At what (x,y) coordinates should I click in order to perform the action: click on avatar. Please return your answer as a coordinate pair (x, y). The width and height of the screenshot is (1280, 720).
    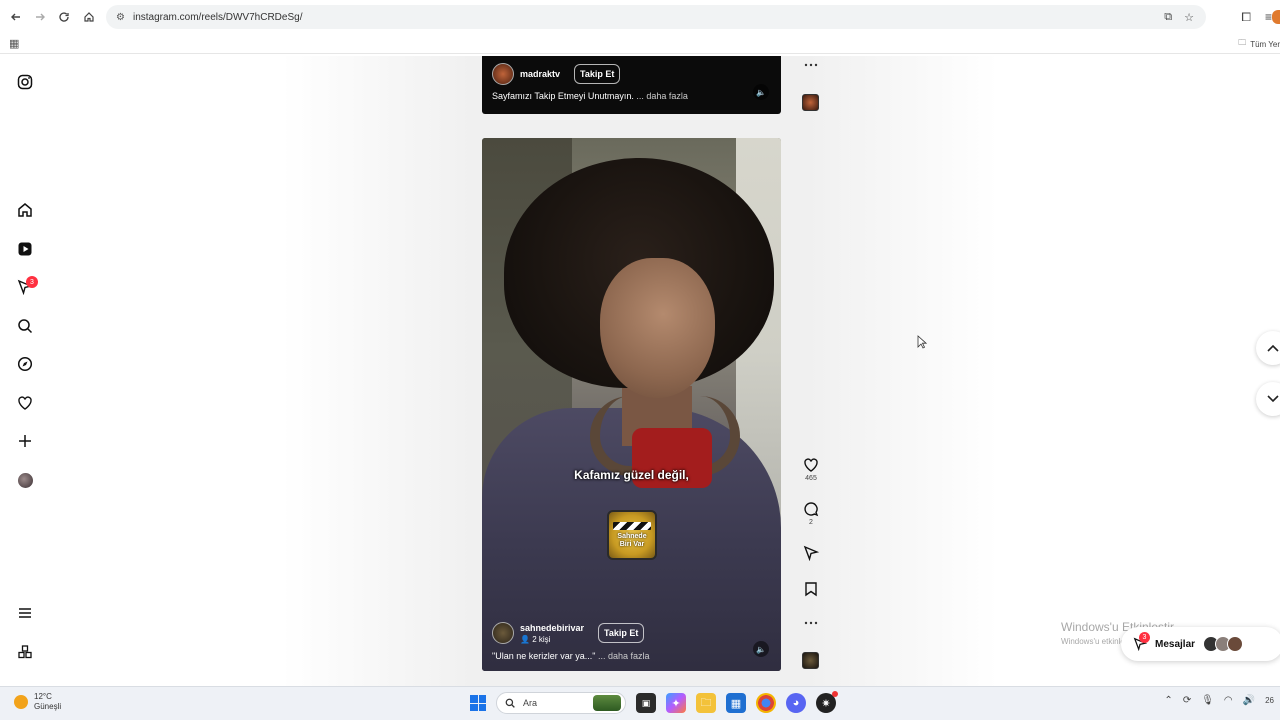
    Looking at the image, I should click on (1235, 644).